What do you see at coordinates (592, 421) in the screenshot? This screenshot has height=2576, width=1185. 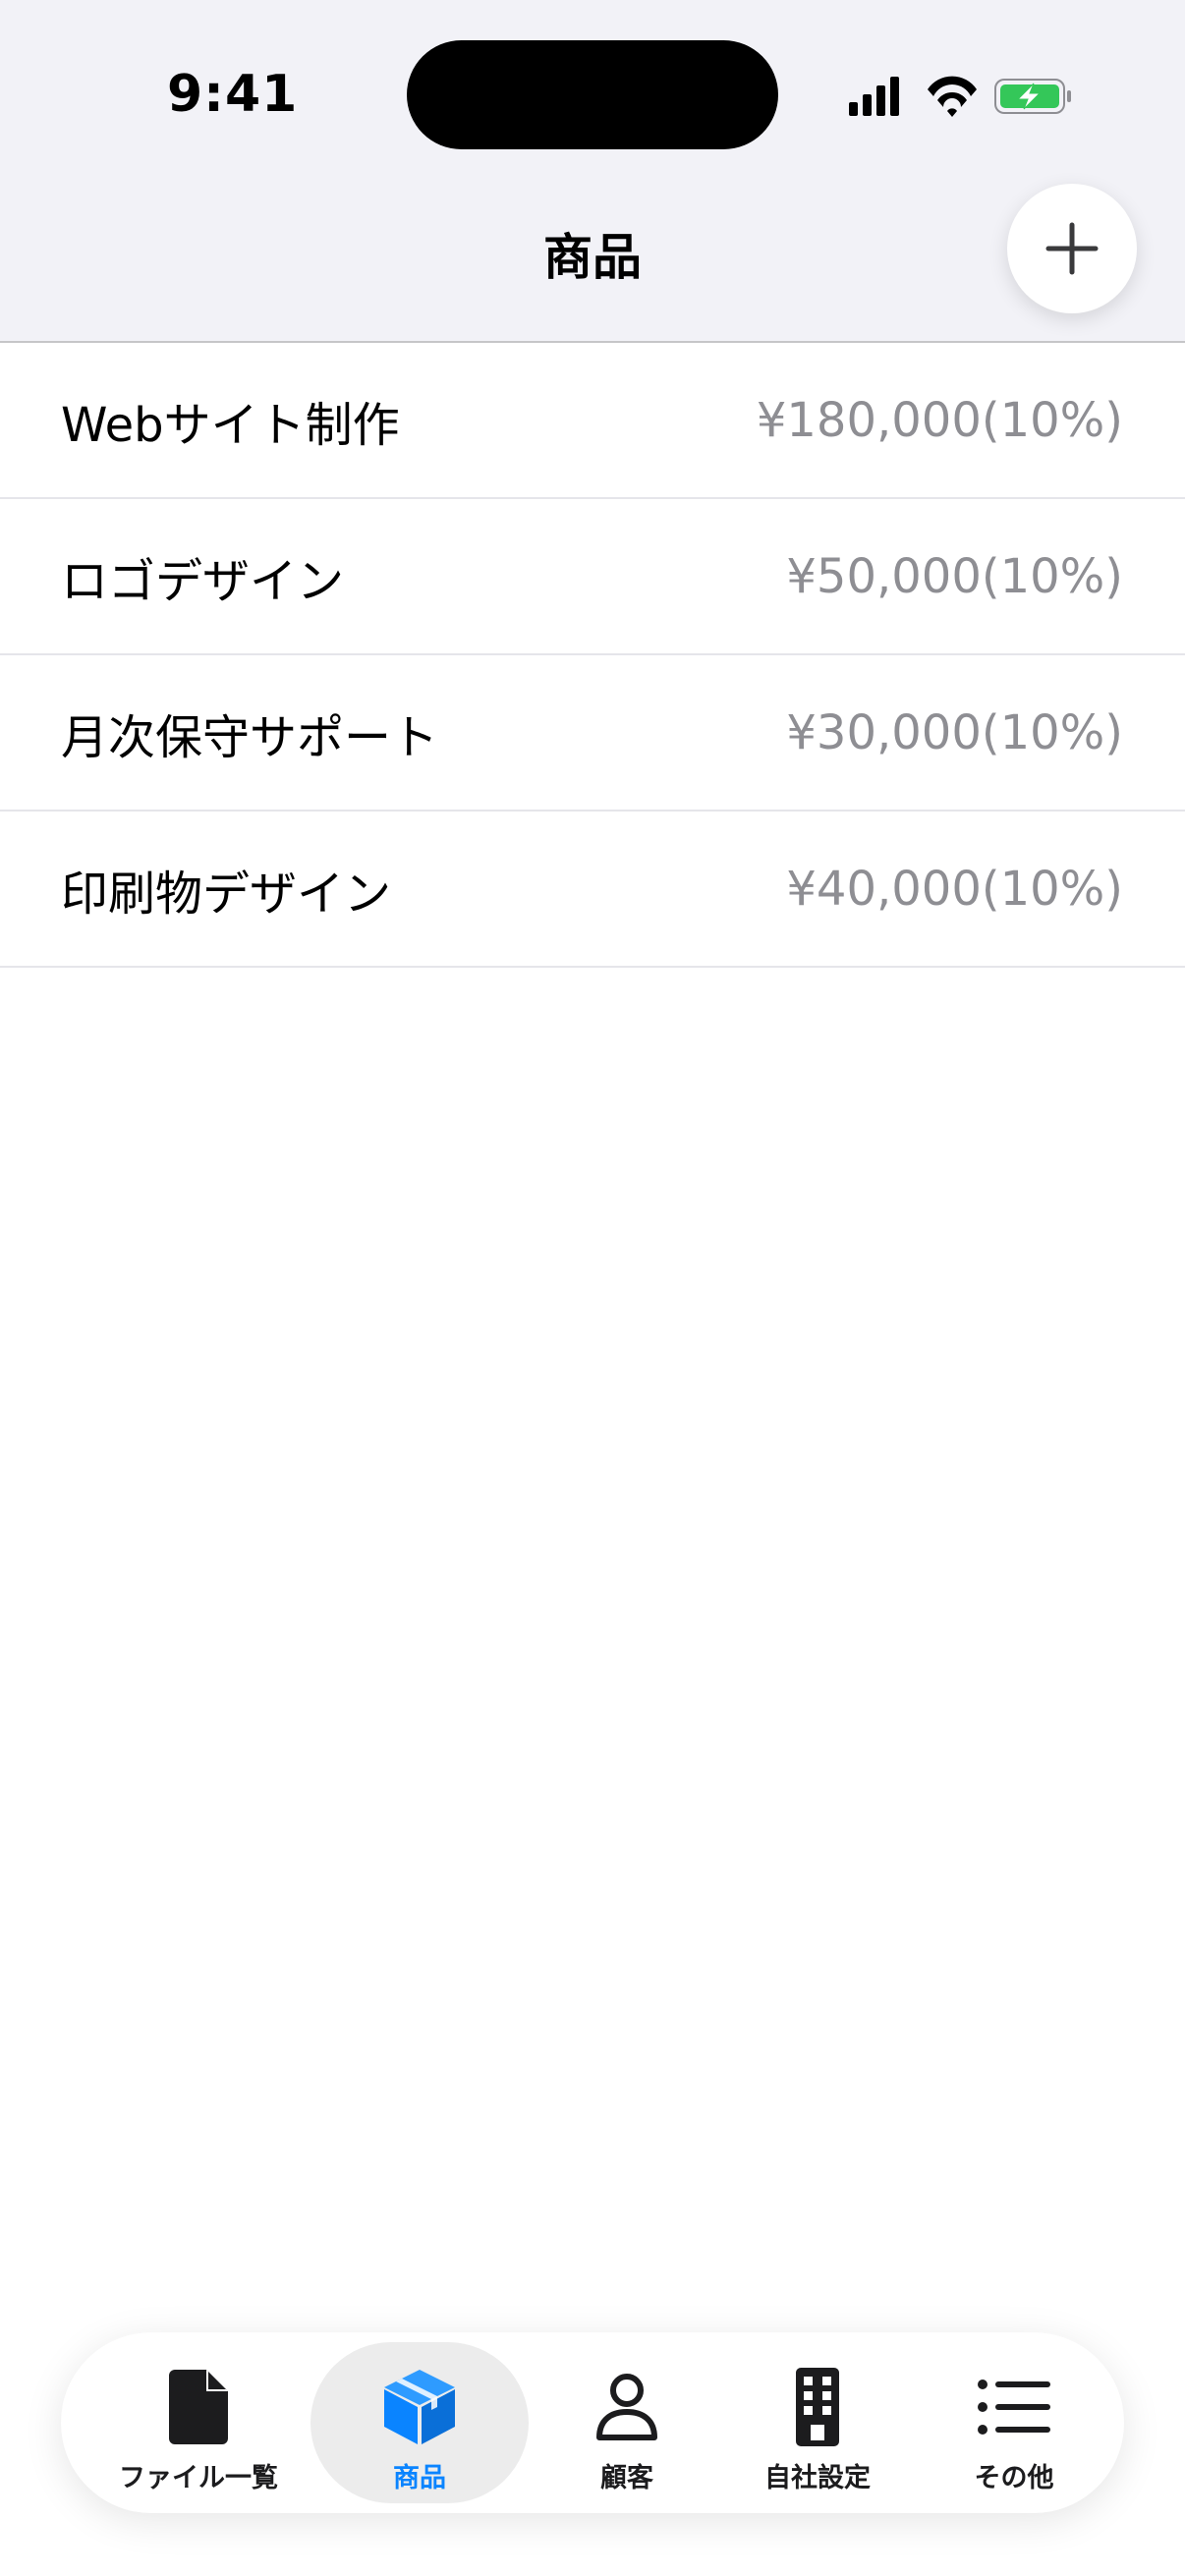 I see `product-row: Webサイト制作 ¥180,000(10%)` at bounding box center [592, 421].